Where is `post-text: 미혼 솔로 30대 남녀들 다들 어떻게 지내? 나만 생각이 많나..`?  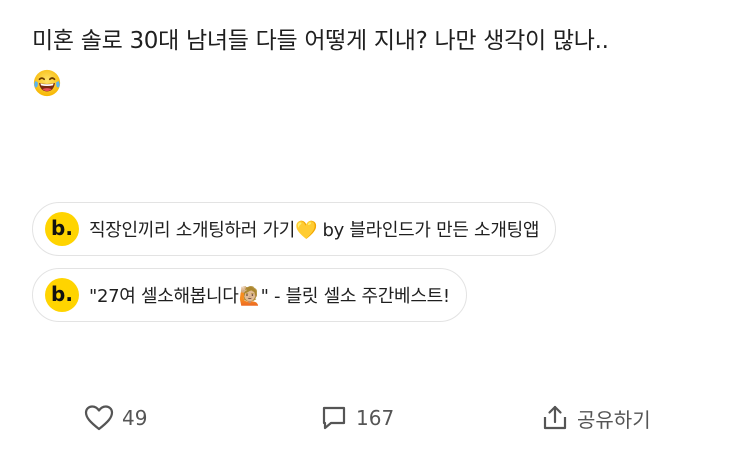 post-text: 미혼 솔로 30대 남녀들 다들 어떻게 지내? 나만 생각이 많나.. is located at coordinates (320, 41).